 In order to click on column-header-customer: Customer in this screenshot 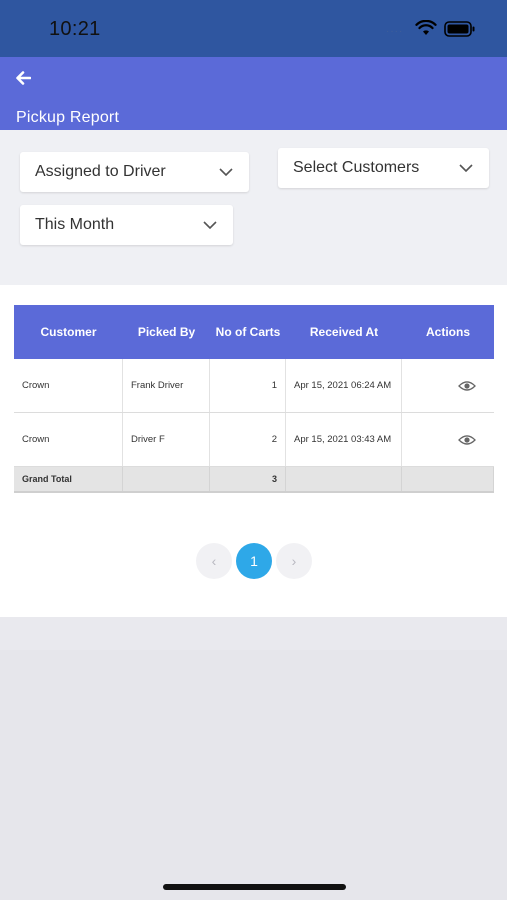, I will do `click(68, 332)`.